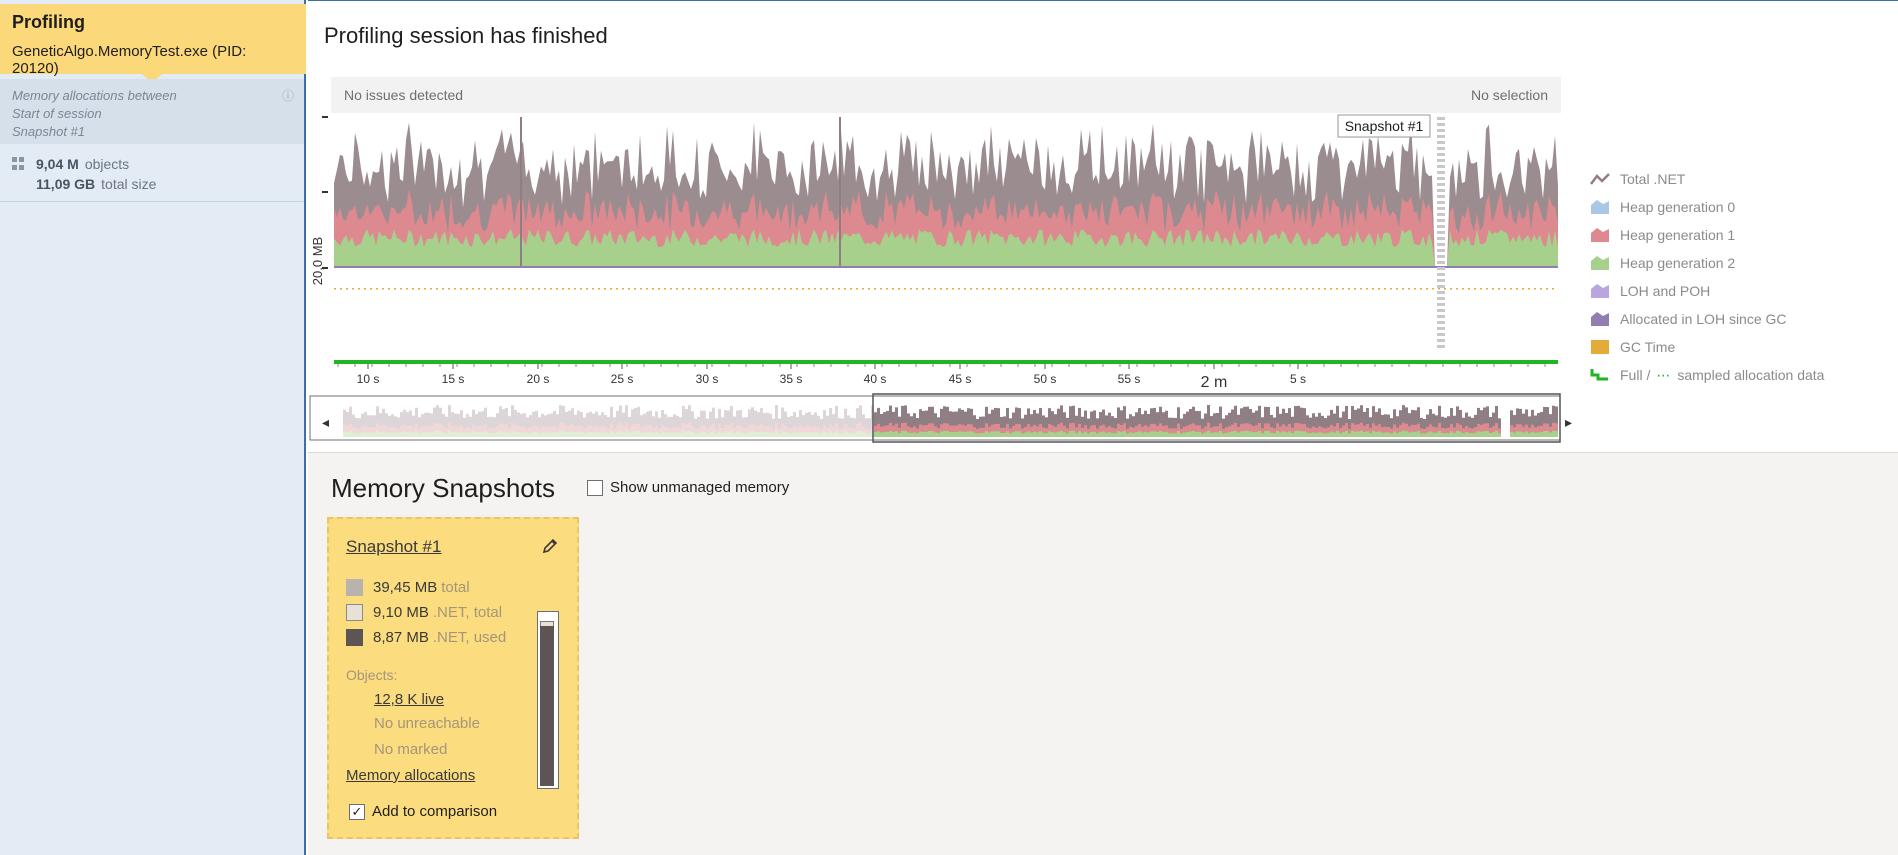  I want to click on sidebar-divider, so click(152, 201).